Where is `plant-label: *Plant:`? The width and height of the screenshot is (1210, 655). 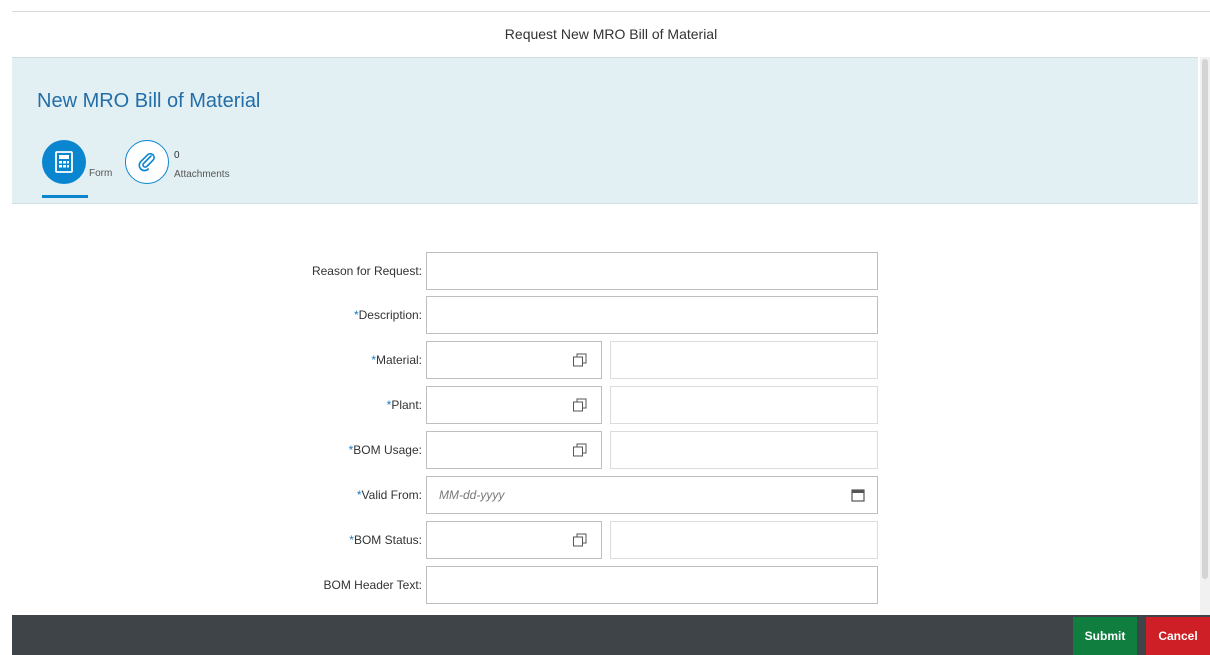
plant-label: *Plant: is located at coordinates (404, 405).